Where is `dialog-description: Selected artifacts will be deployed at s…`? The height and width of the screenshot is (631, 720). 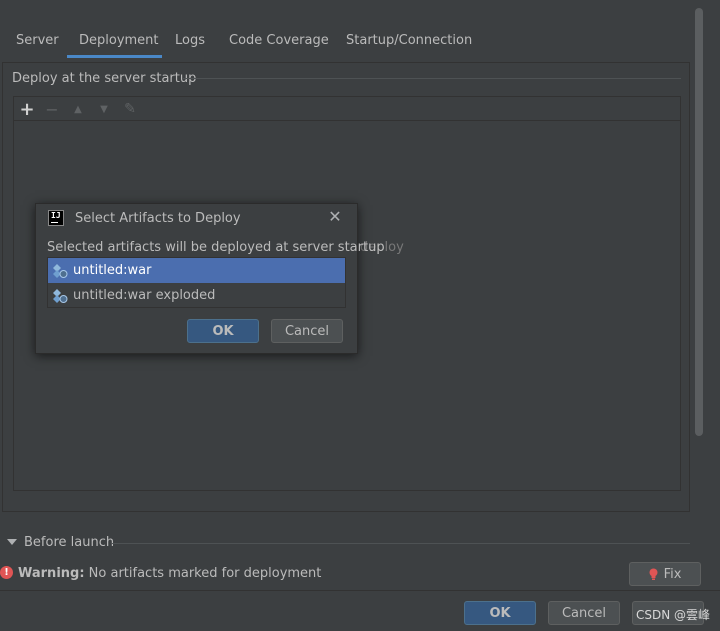
dialog-description: Selected artifacts will be deployed at s… is located at coordinates (216, 247).